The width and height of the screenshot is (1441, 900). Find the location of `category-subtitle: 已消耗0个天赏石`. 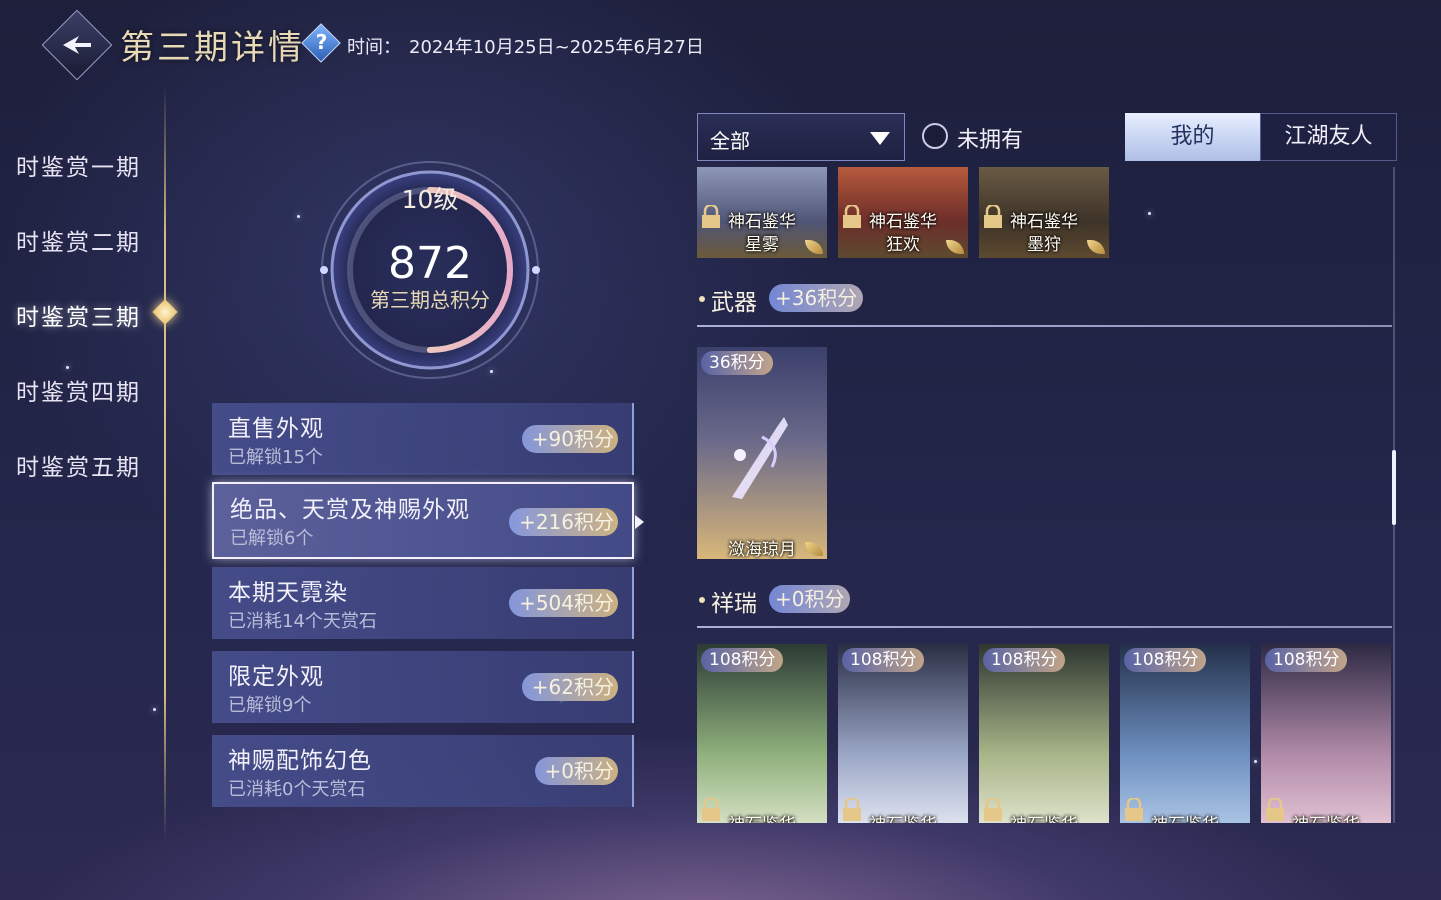

category-subtitle: 已消耗0个天赏石 is located at coordinates (297, 789).